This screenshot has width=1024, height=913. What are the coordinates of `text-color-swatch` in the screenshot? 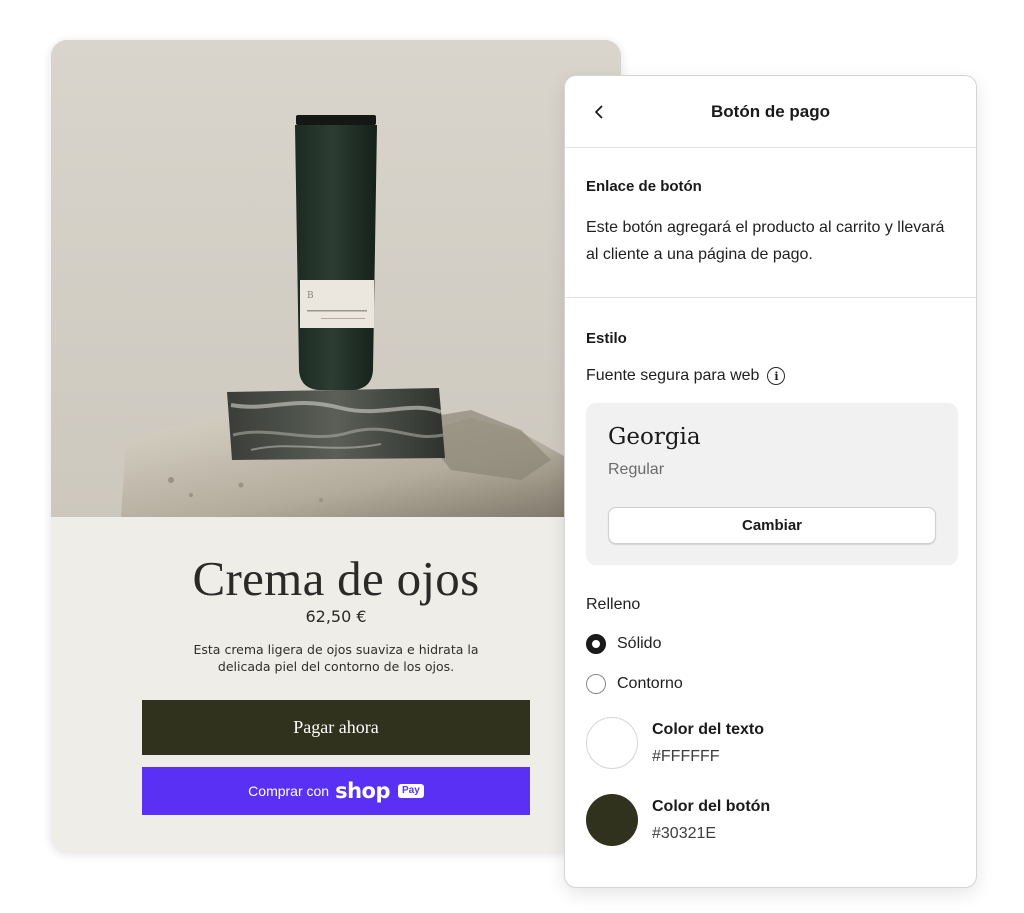 It's located at (612, 743).